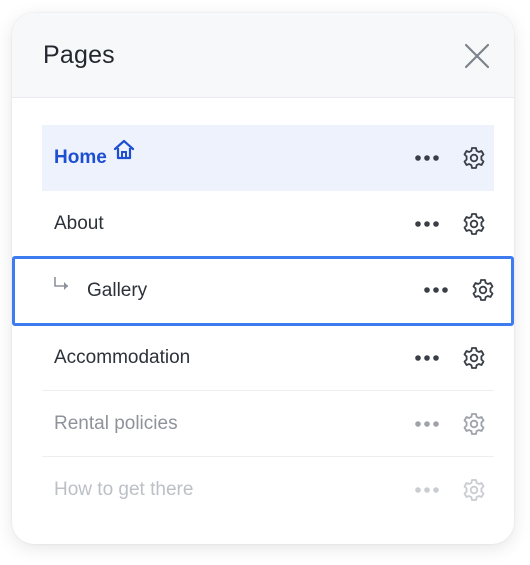 This screenshot has height=565, width=530. I want to click on close-button, so click(477, 56).